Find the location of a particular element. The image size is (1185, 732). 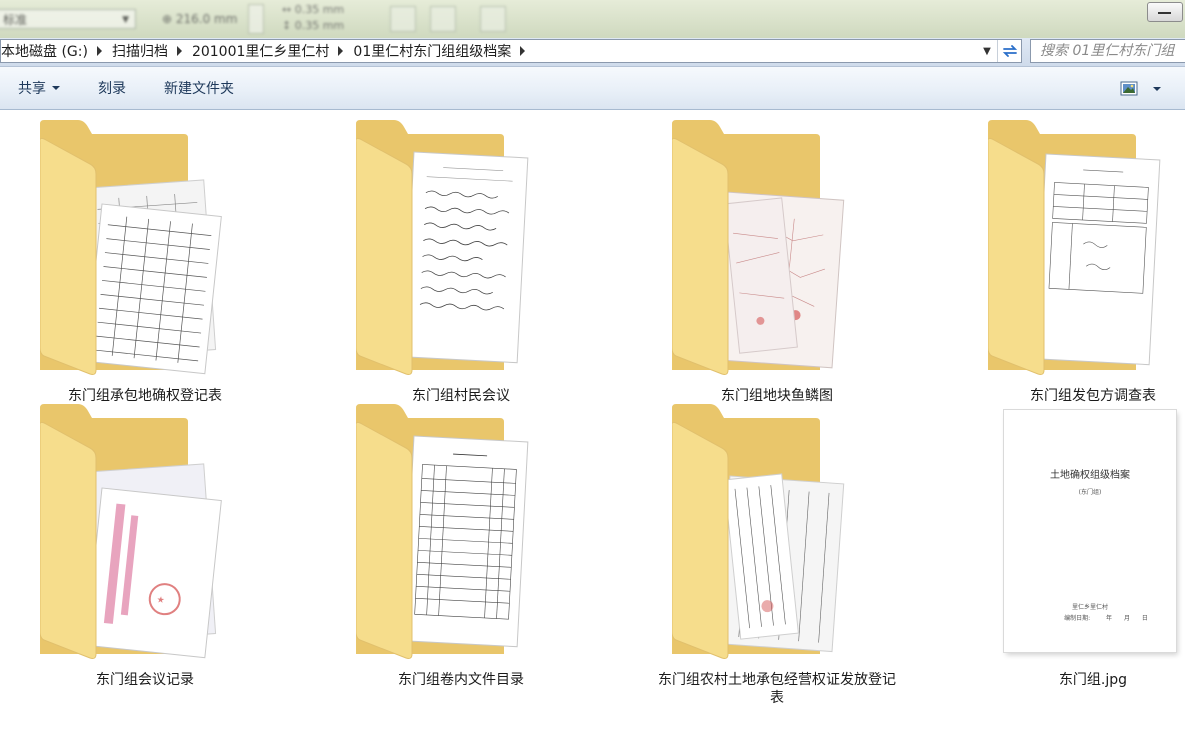

size-spinner is located at coordinates (256, 19).